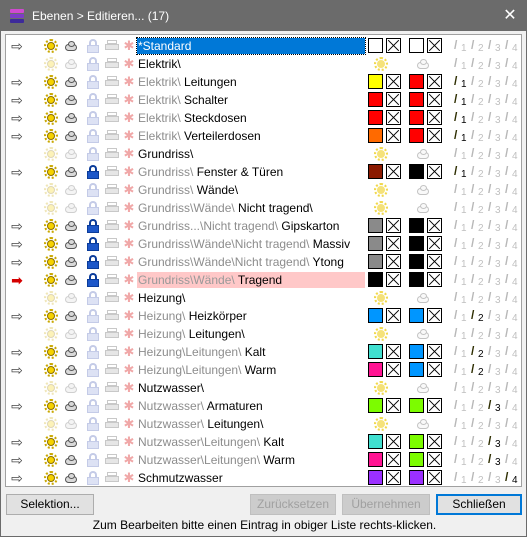 The image size is (527, 537). I want to click on layer-name: Heizung\ Leitungen\, so click(251, 334).